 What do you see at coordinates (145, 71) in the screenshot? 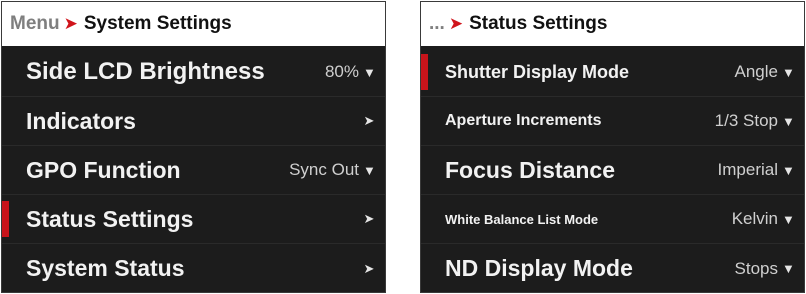
I see `menu-item-label: Side LCD Brightness` at bounding box center [145, 71].